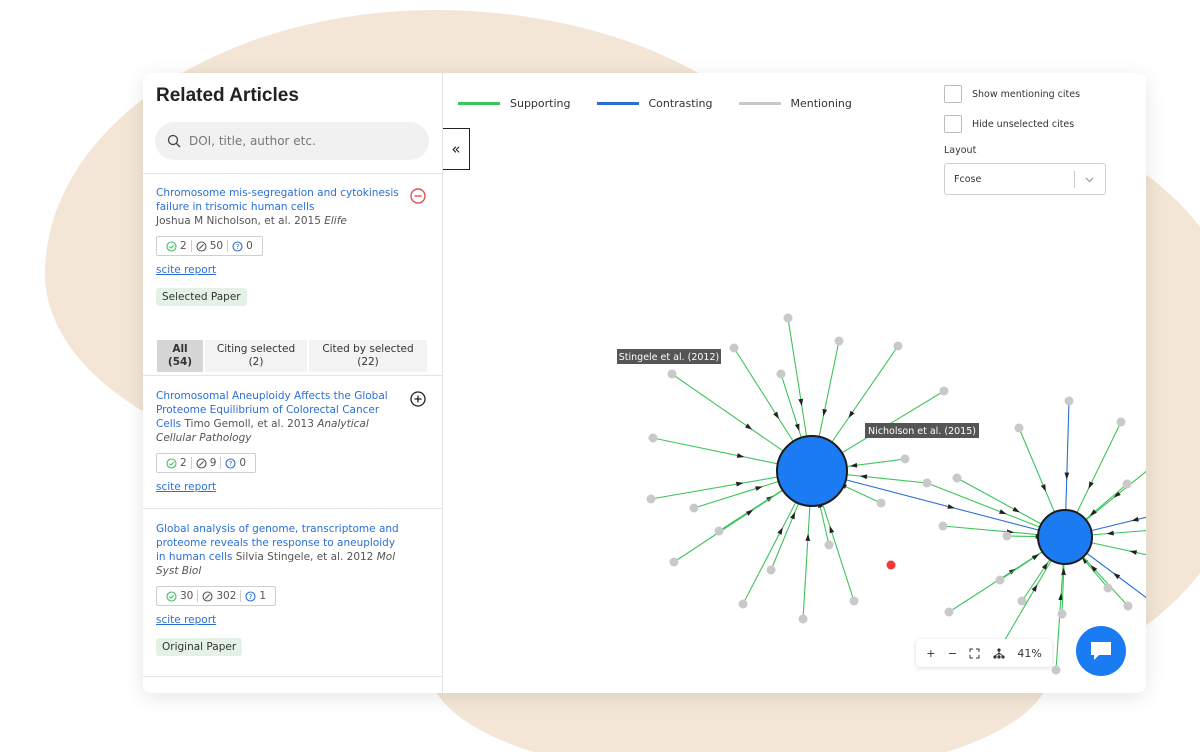 The height and width of the screenshot is (752, 1200). What do you see at coordinates (930, 653) in the screenshot?
I see `zoom-in-button: +` at bounding box center [930, 653].